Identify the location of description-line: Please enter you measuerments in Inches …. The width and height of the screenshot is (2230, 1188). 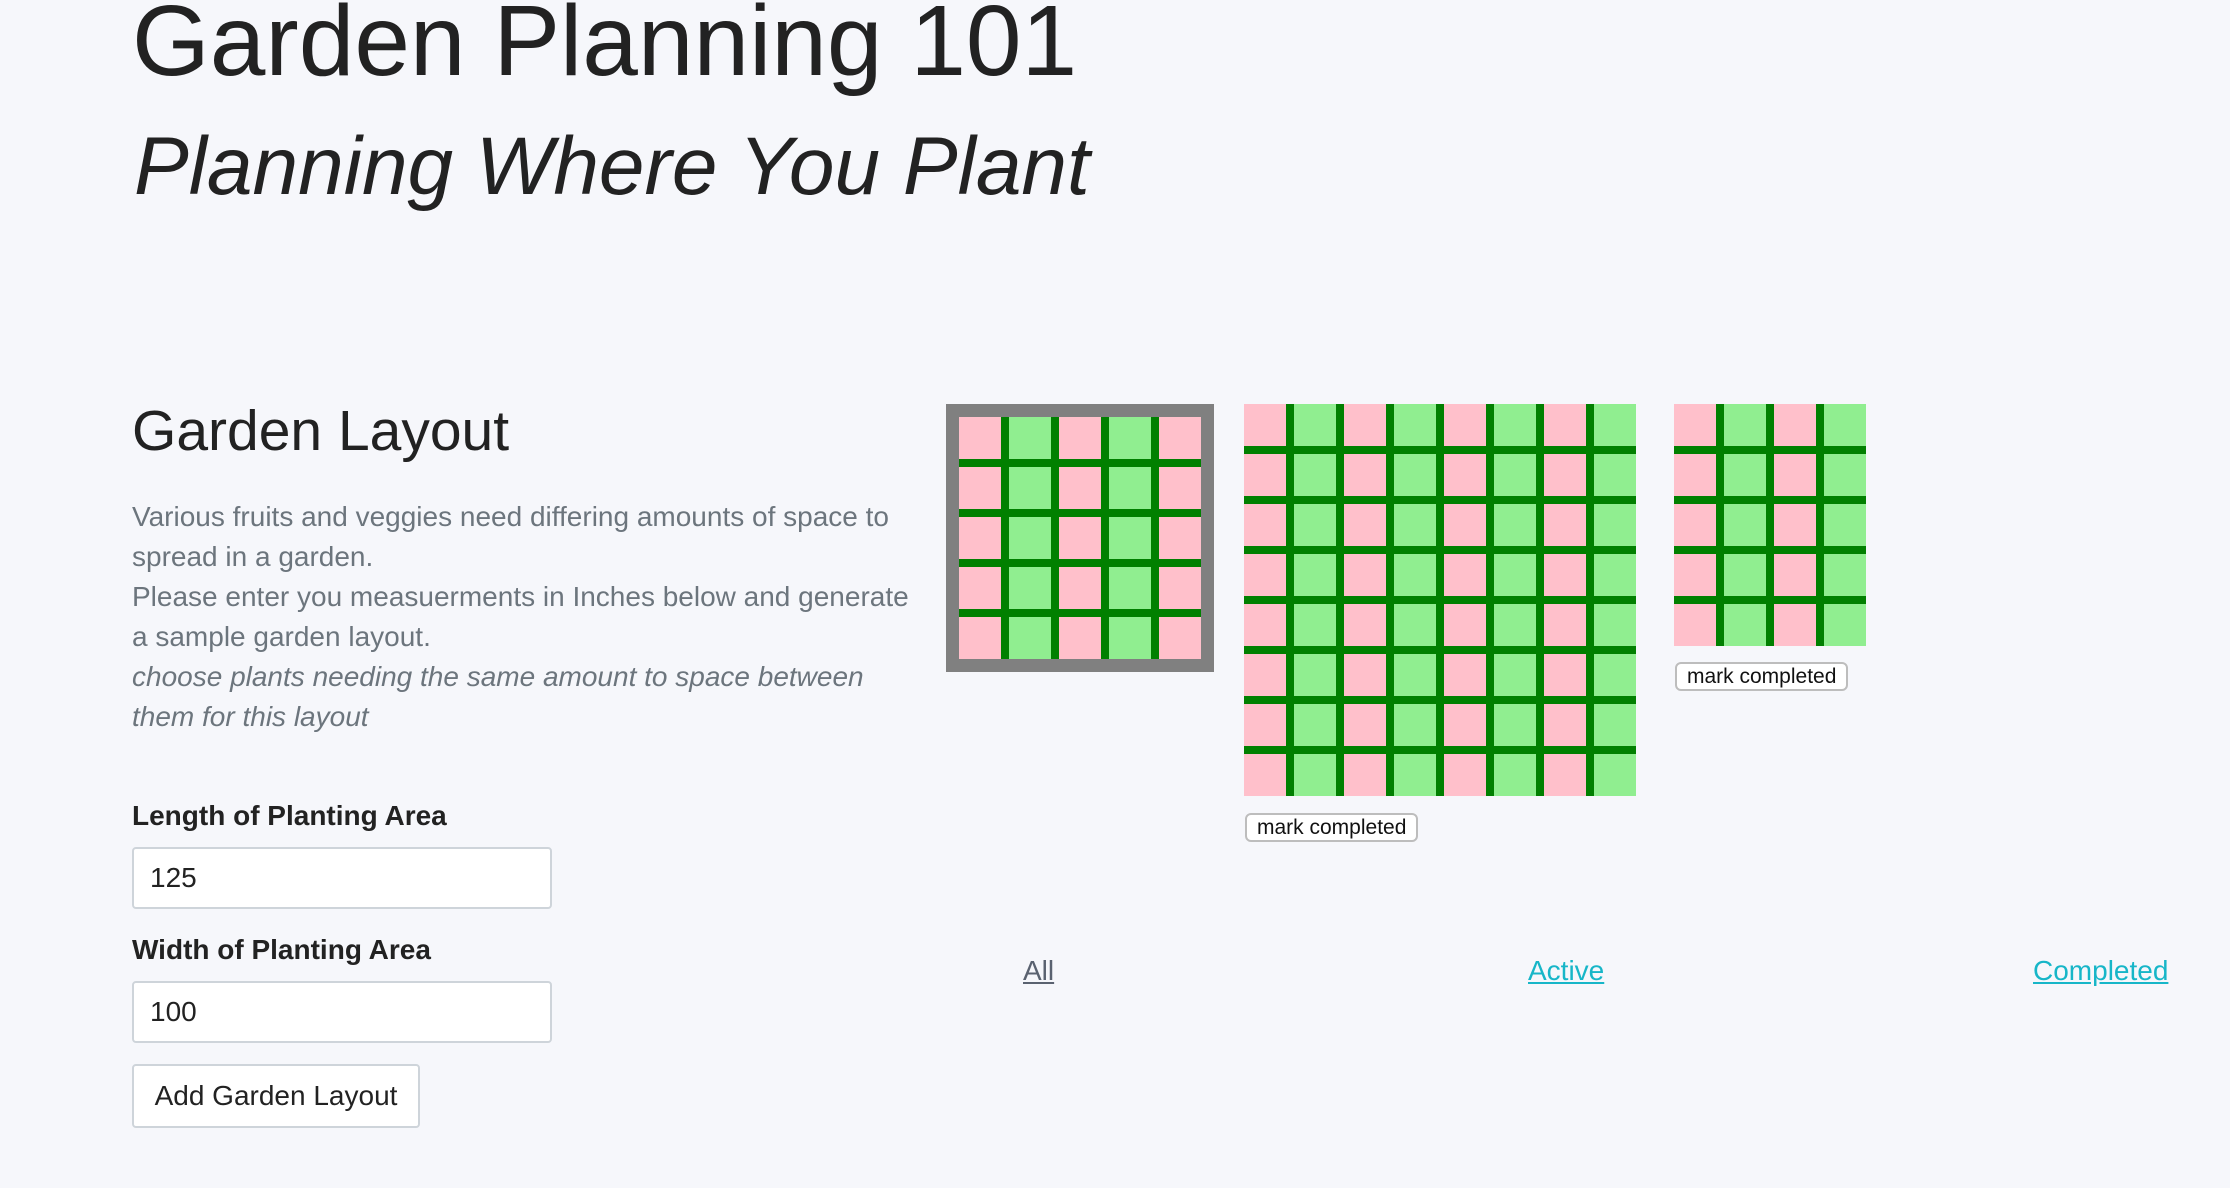
(520, 616).